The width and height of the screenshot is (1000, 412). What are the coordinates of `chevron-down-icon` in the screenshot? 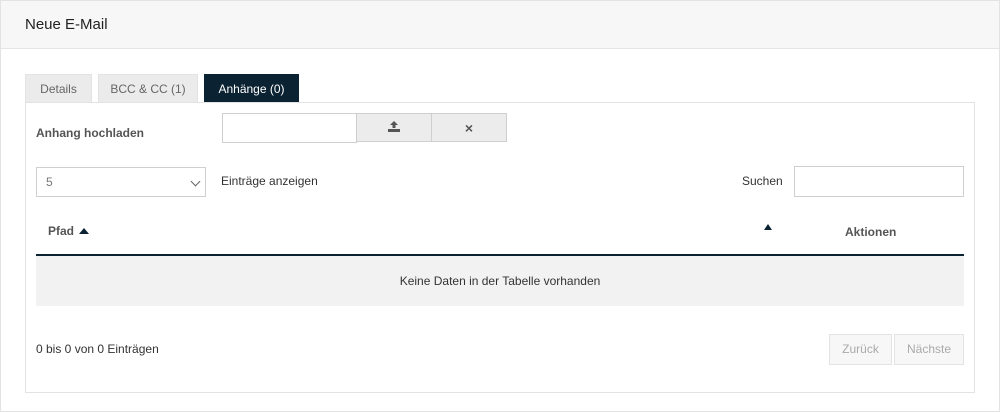 It's located at (195, 181).